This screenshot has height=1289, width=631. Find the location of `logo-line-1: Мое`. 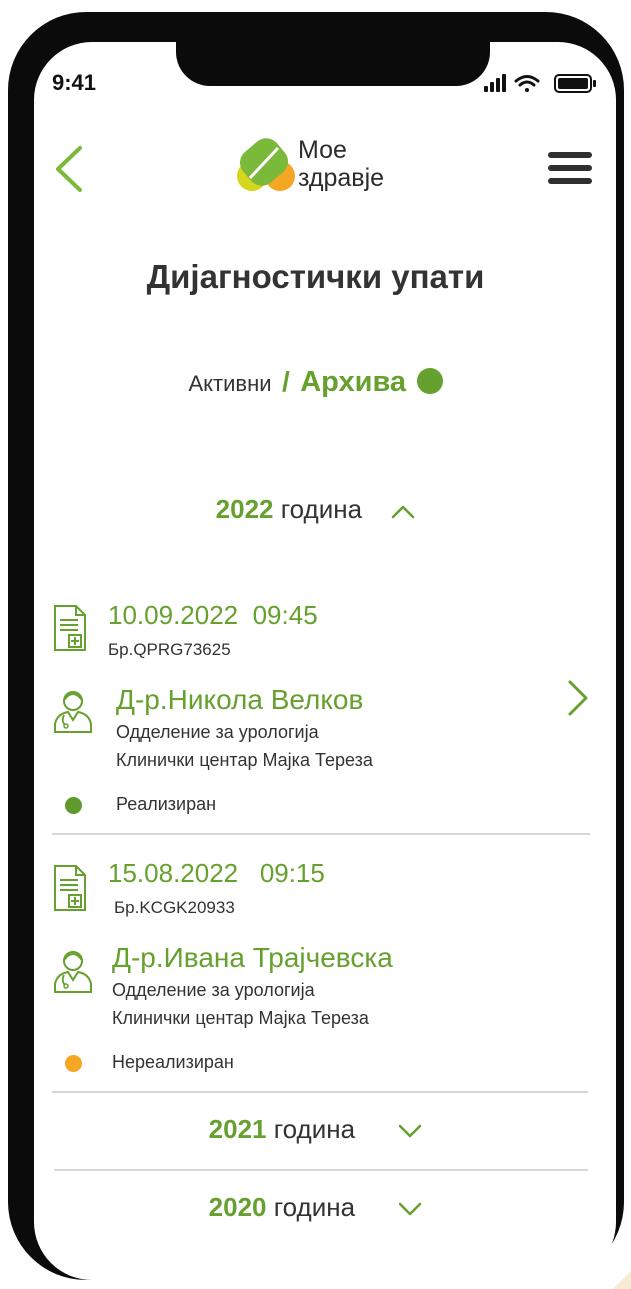

logo-line-1: Мое is located at coordinates (322, 150).